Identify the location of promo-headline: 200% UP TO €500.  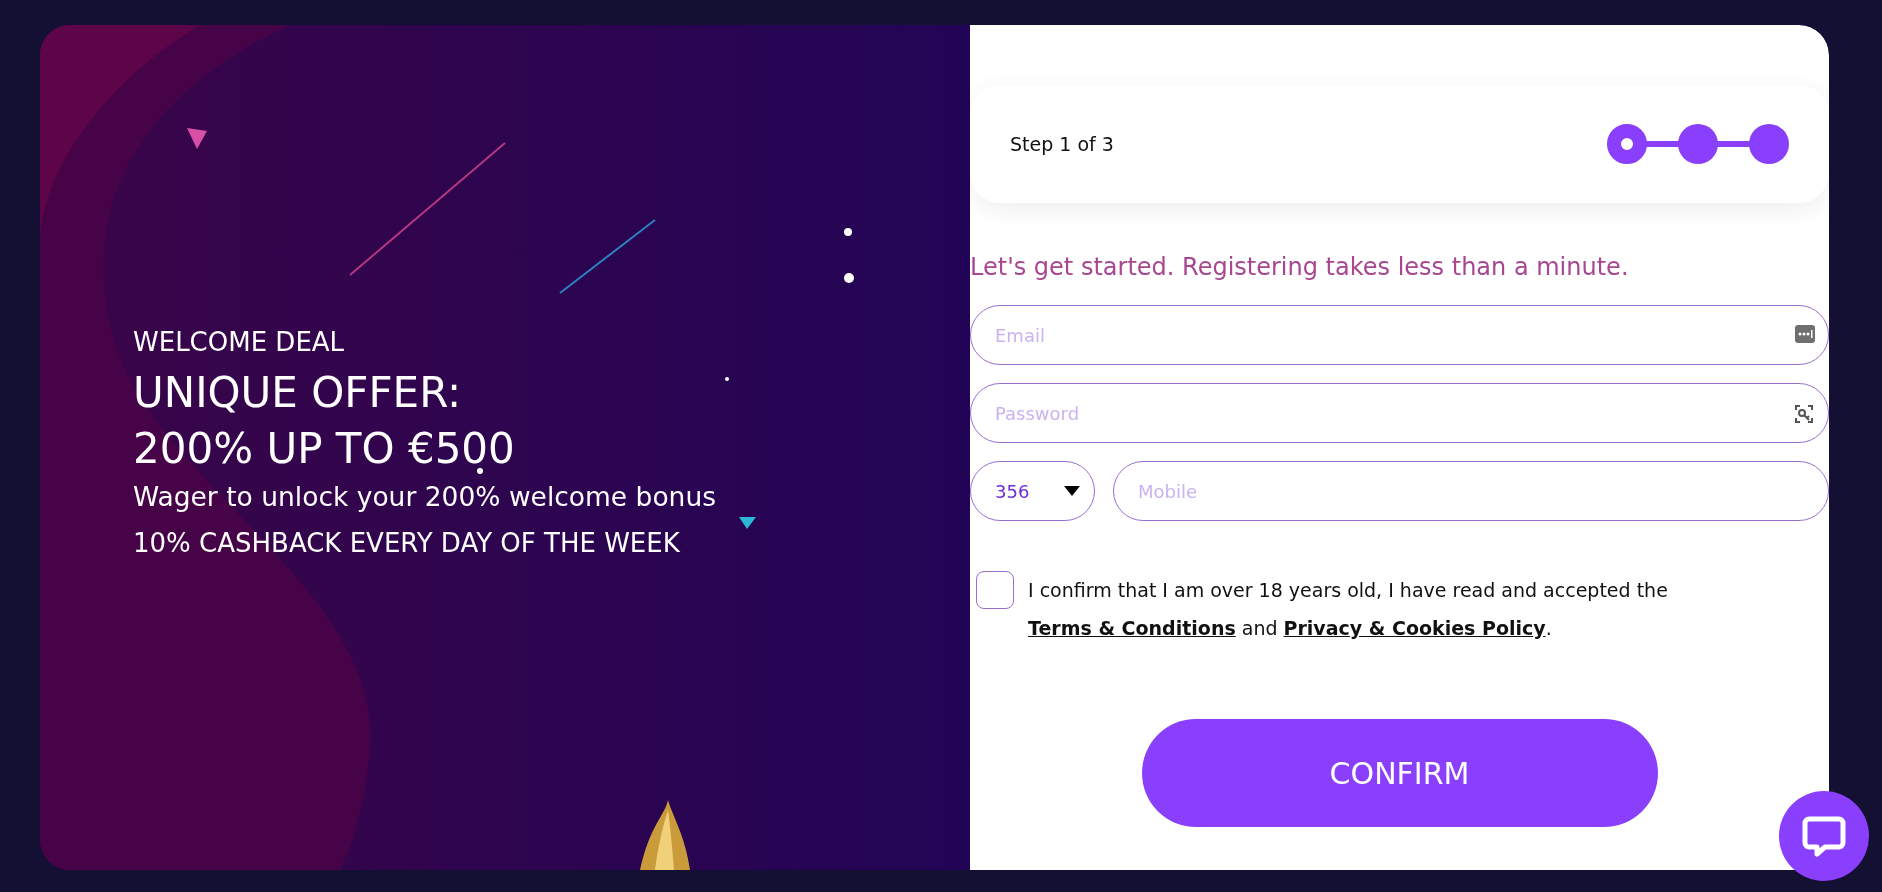
(324, 449).